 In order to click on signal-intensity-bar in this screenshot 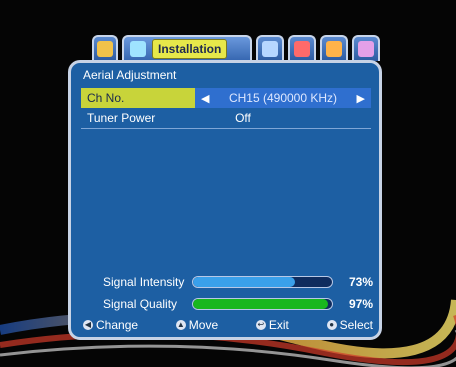, I will do `click(263, 282)`.